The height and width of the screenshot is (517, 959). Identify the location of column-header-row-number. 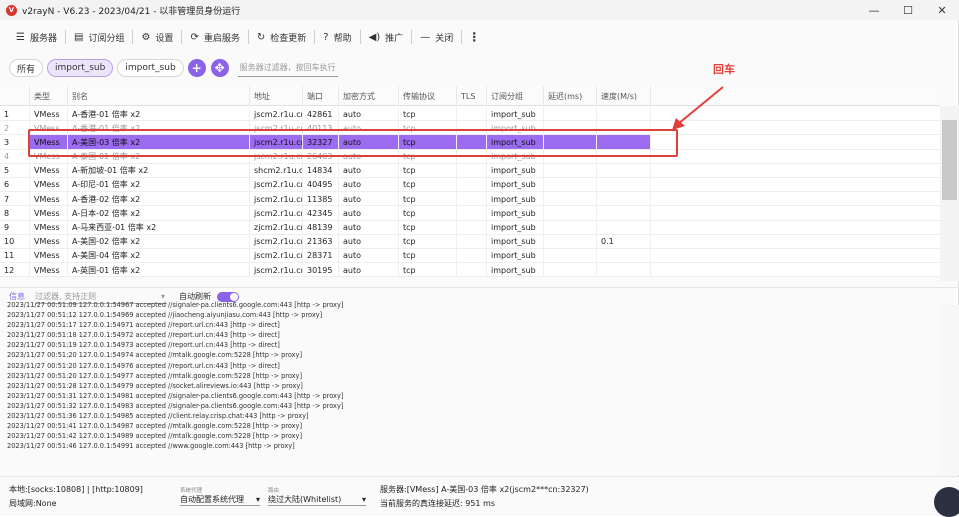
(15, 96).